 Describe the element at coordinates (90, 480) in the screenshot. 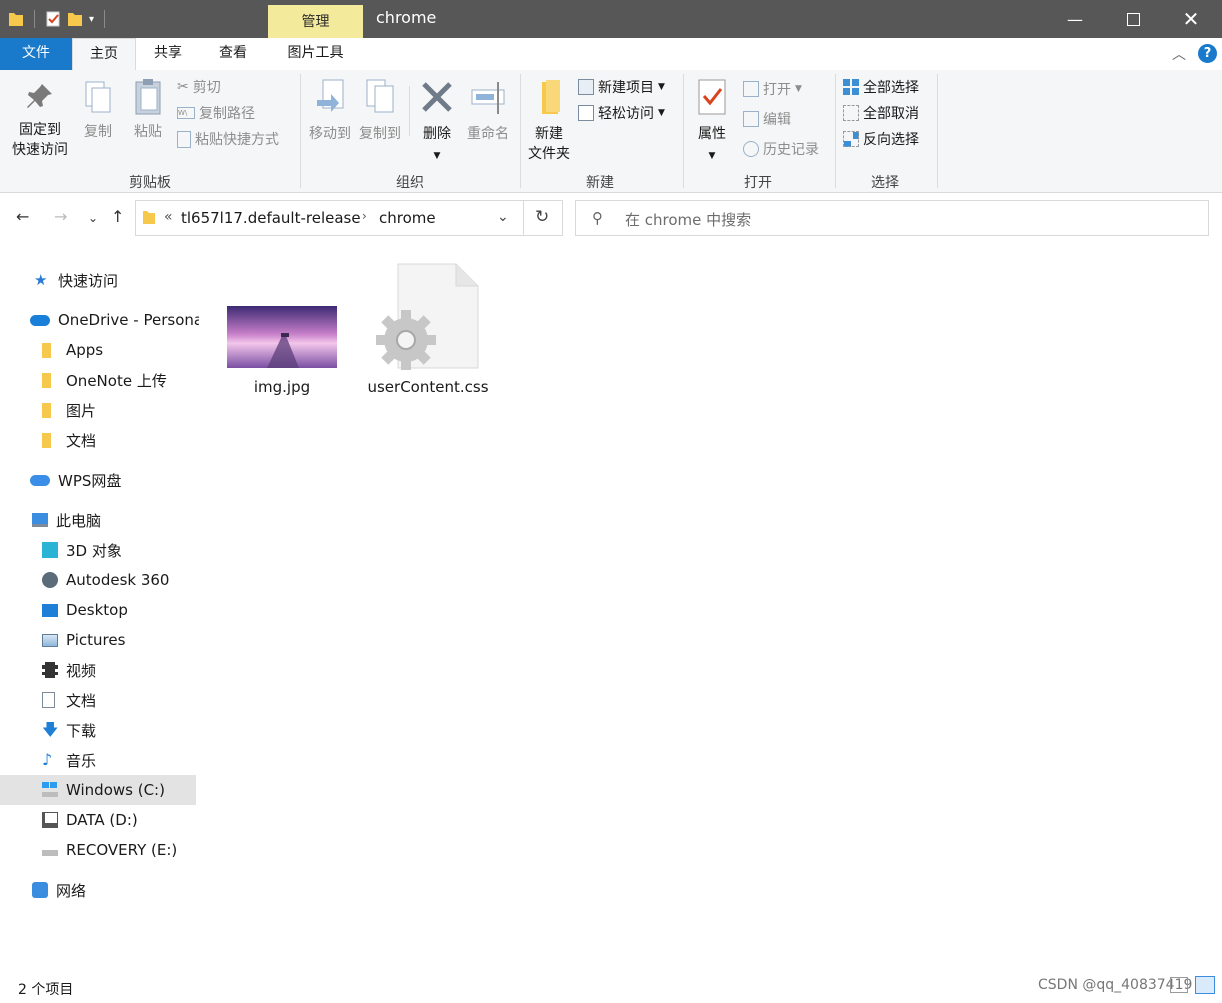

I see `nav-label: WPS网盘` at that location.